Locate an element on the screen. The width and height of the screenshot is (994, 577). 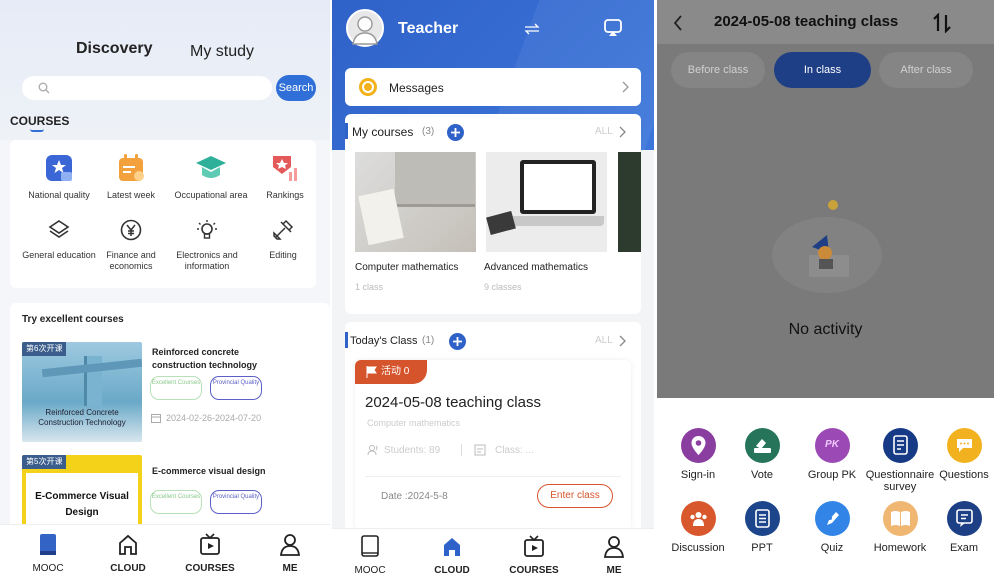
segment-before-class: Before class is located at coordinates (718, 70).